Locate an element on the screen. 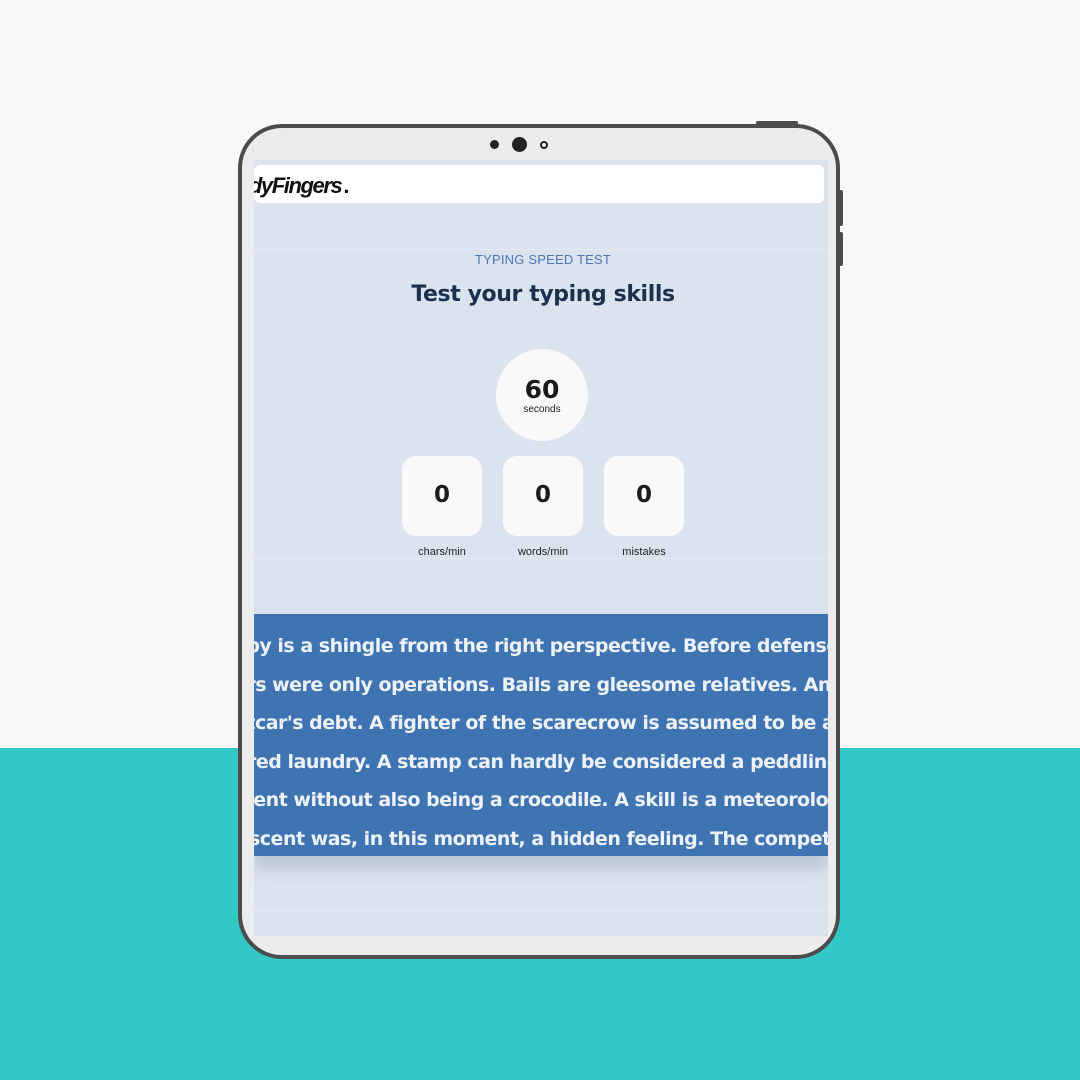 The height and width of the screenshot is (1080, 1080). section-eyebrow: TYPING SPEED TEST is located at coordinates (543, 259).